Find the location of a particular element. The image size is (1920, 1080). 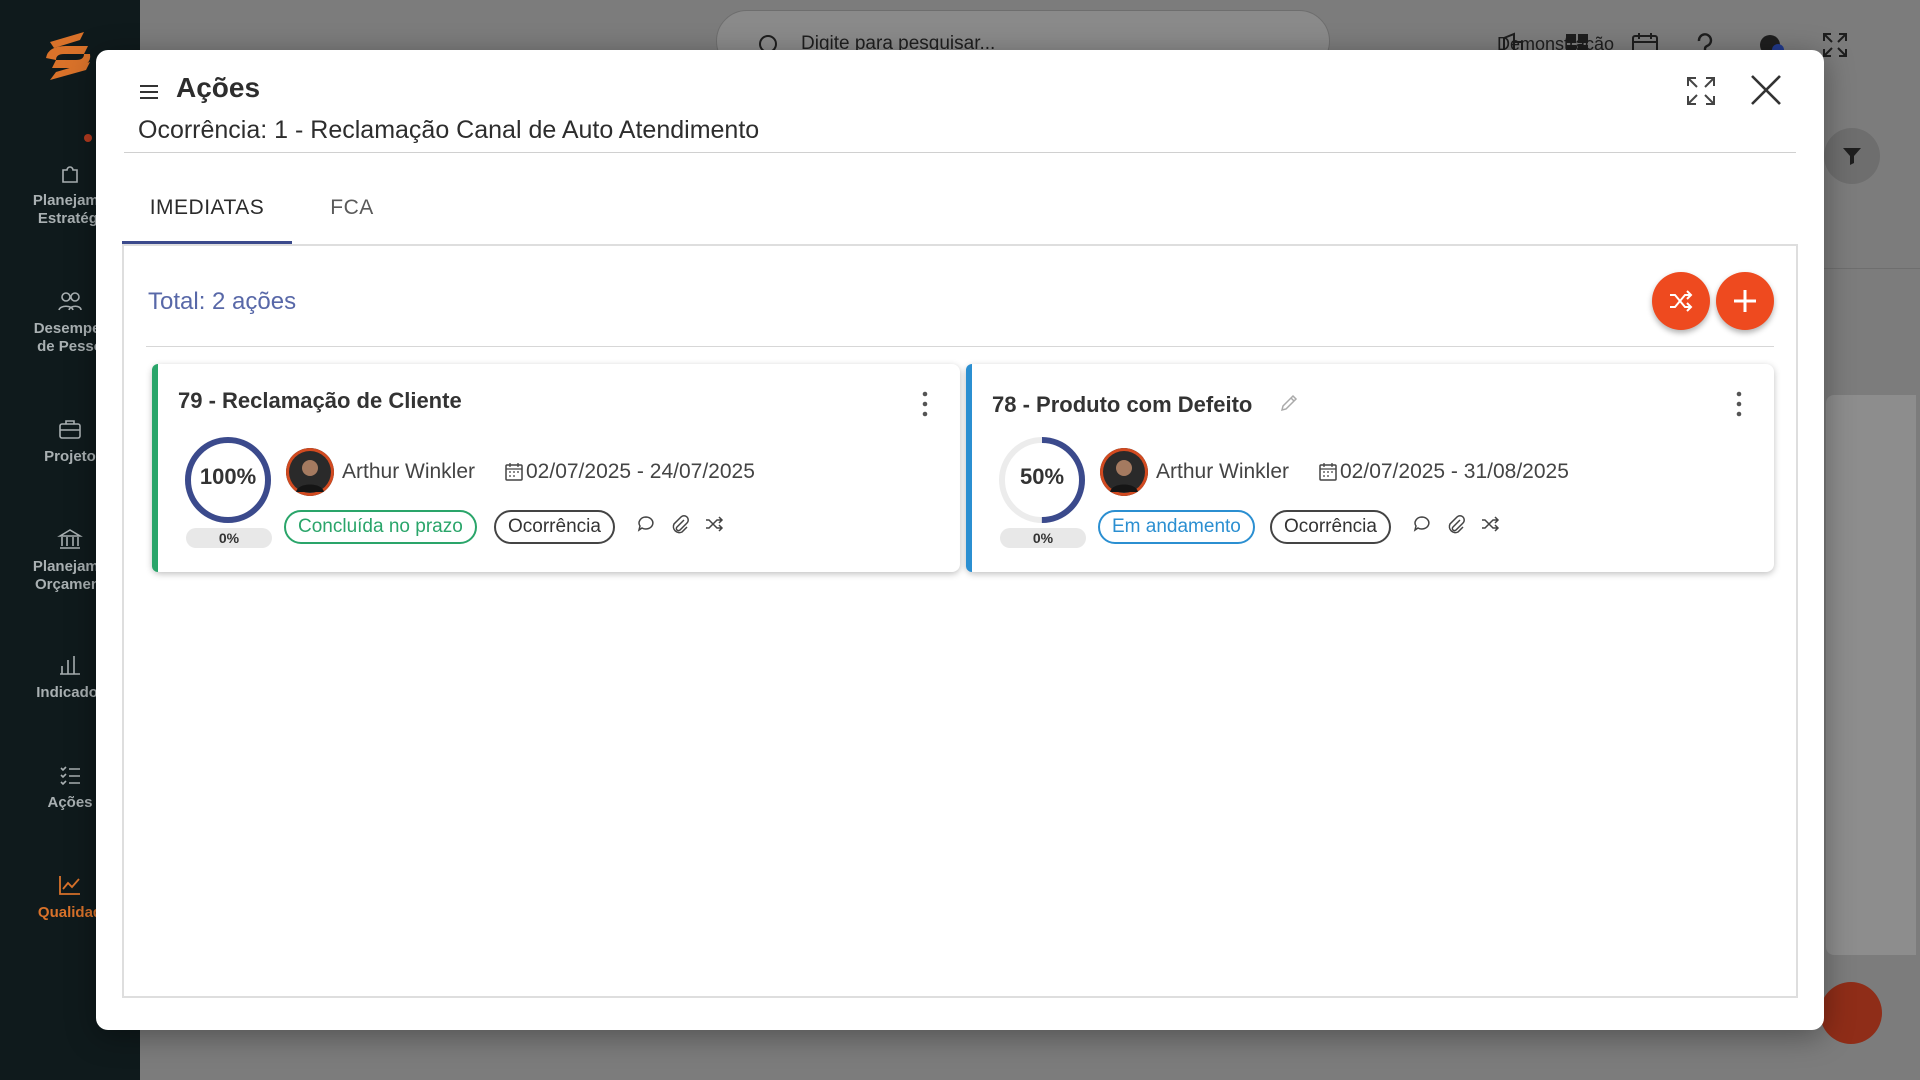

sidebar-label: Estratégi is located at coordinates (70, 218).